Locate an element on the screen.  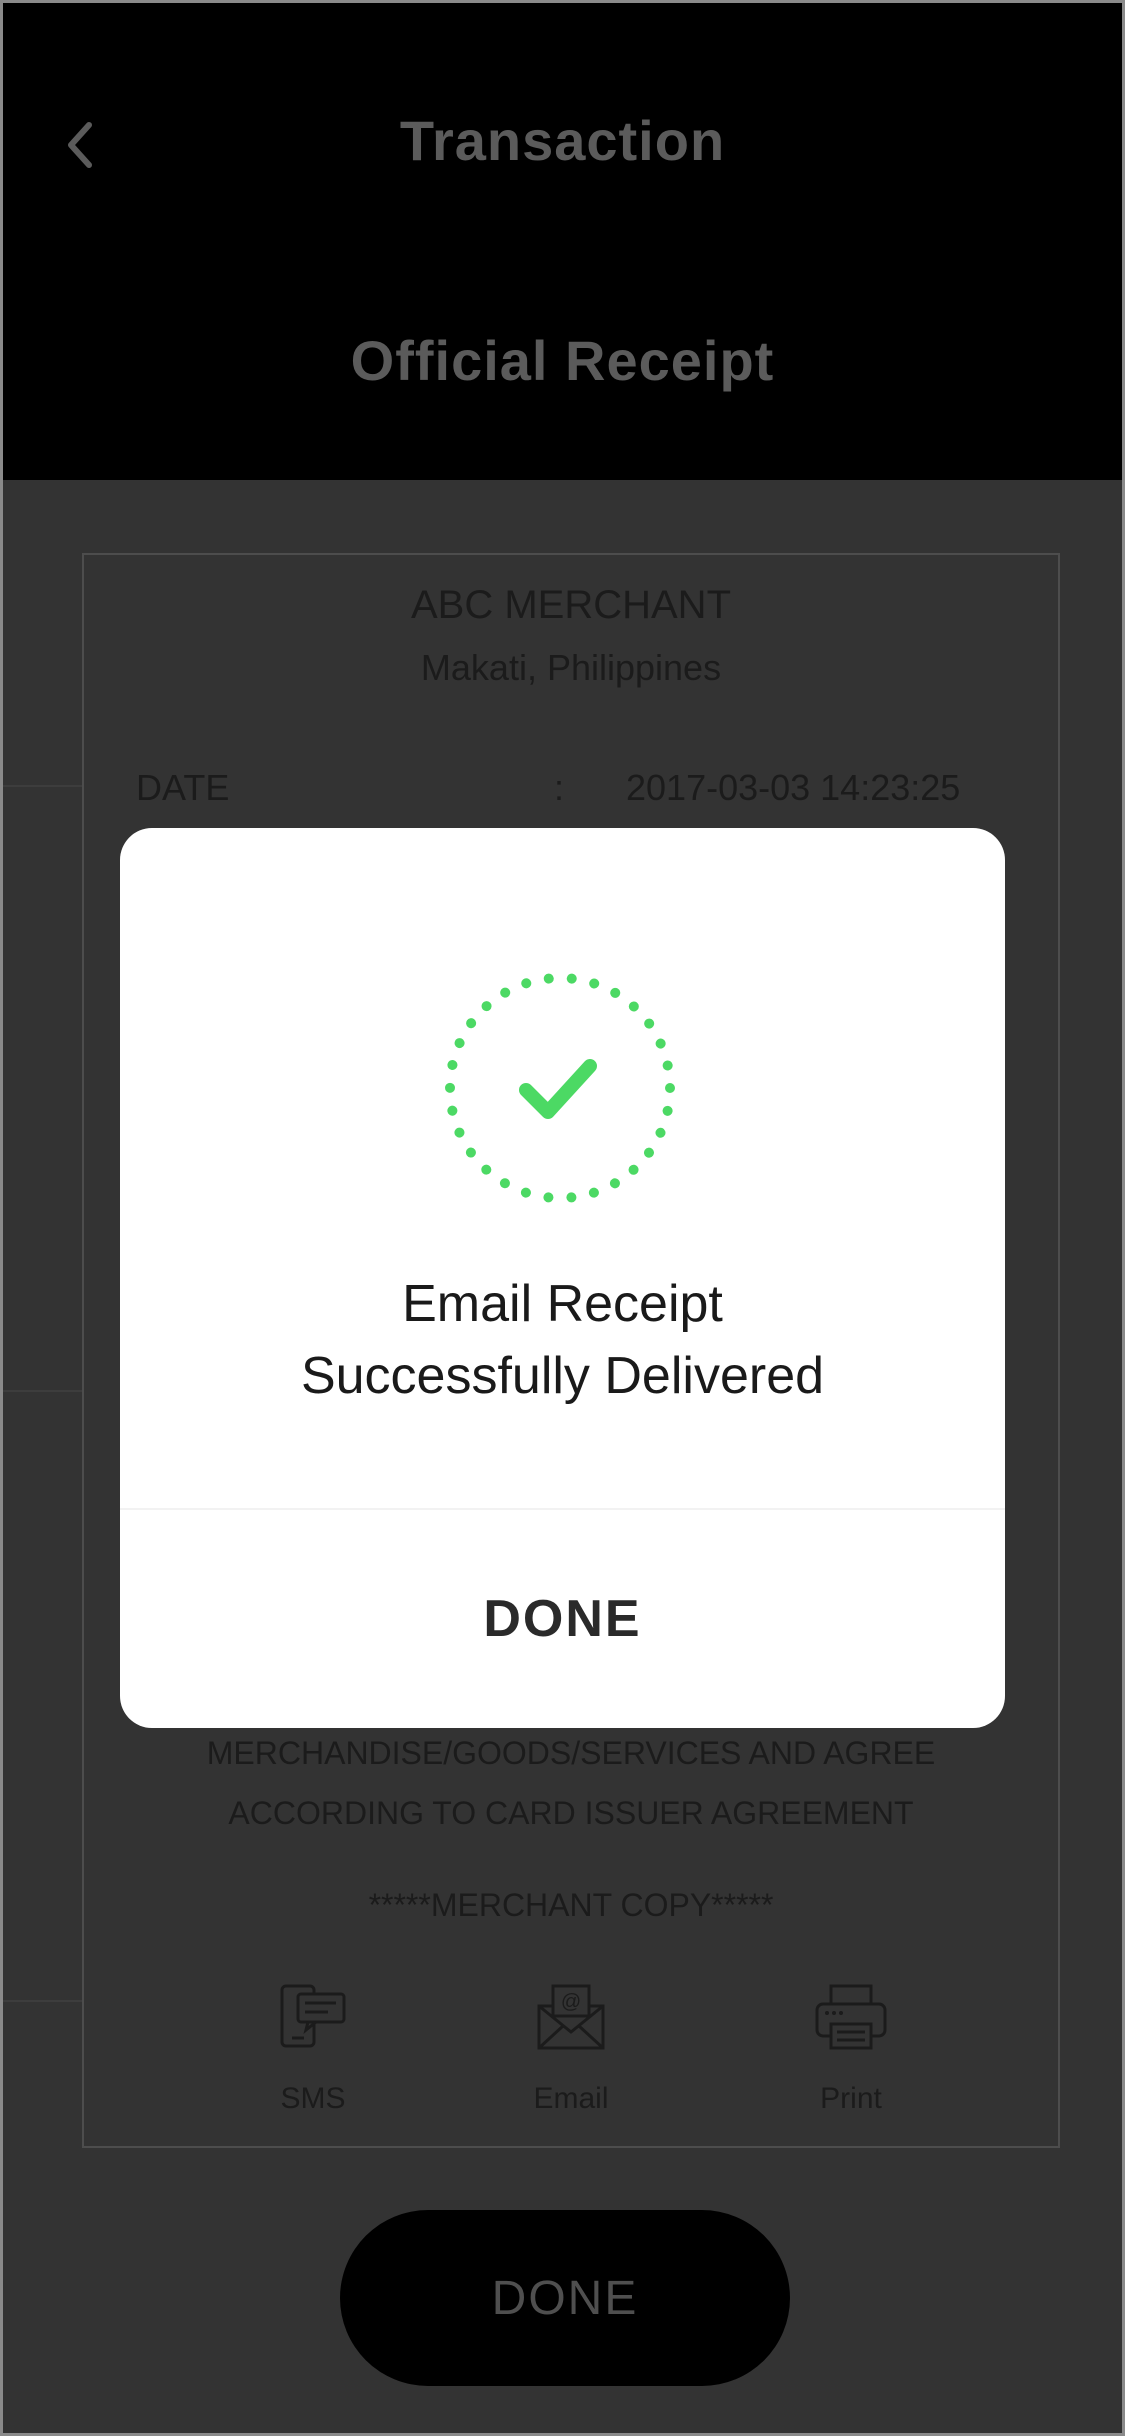
merchant-name: ABC MERCHANT is located at coordinates (571, 605).